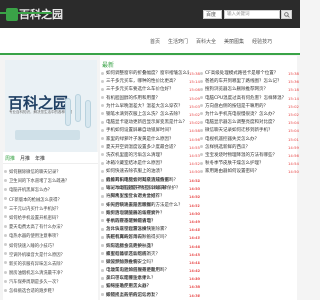 Image resolution: width=320 pixels, height=300 pixels. What do you see at coordinates (147, 148) in the screenshot?
I see `list-item-title: 夏天开空调温度设置多少度最合适？` at bounding box center [147, 148].